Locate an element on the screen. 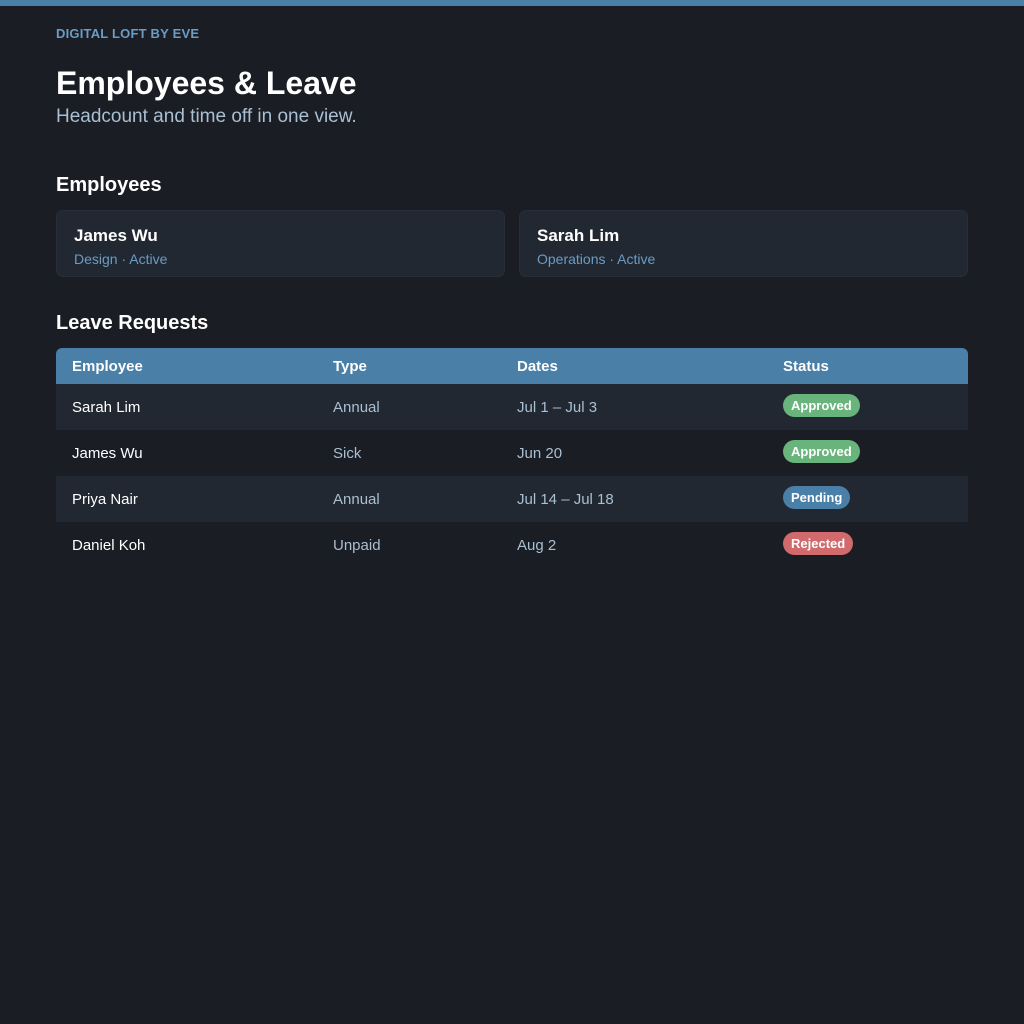 The height and width of the screenshot is (1024, 1024). employee-card: James Wu Design · Active is located at coordinates (280, 243).